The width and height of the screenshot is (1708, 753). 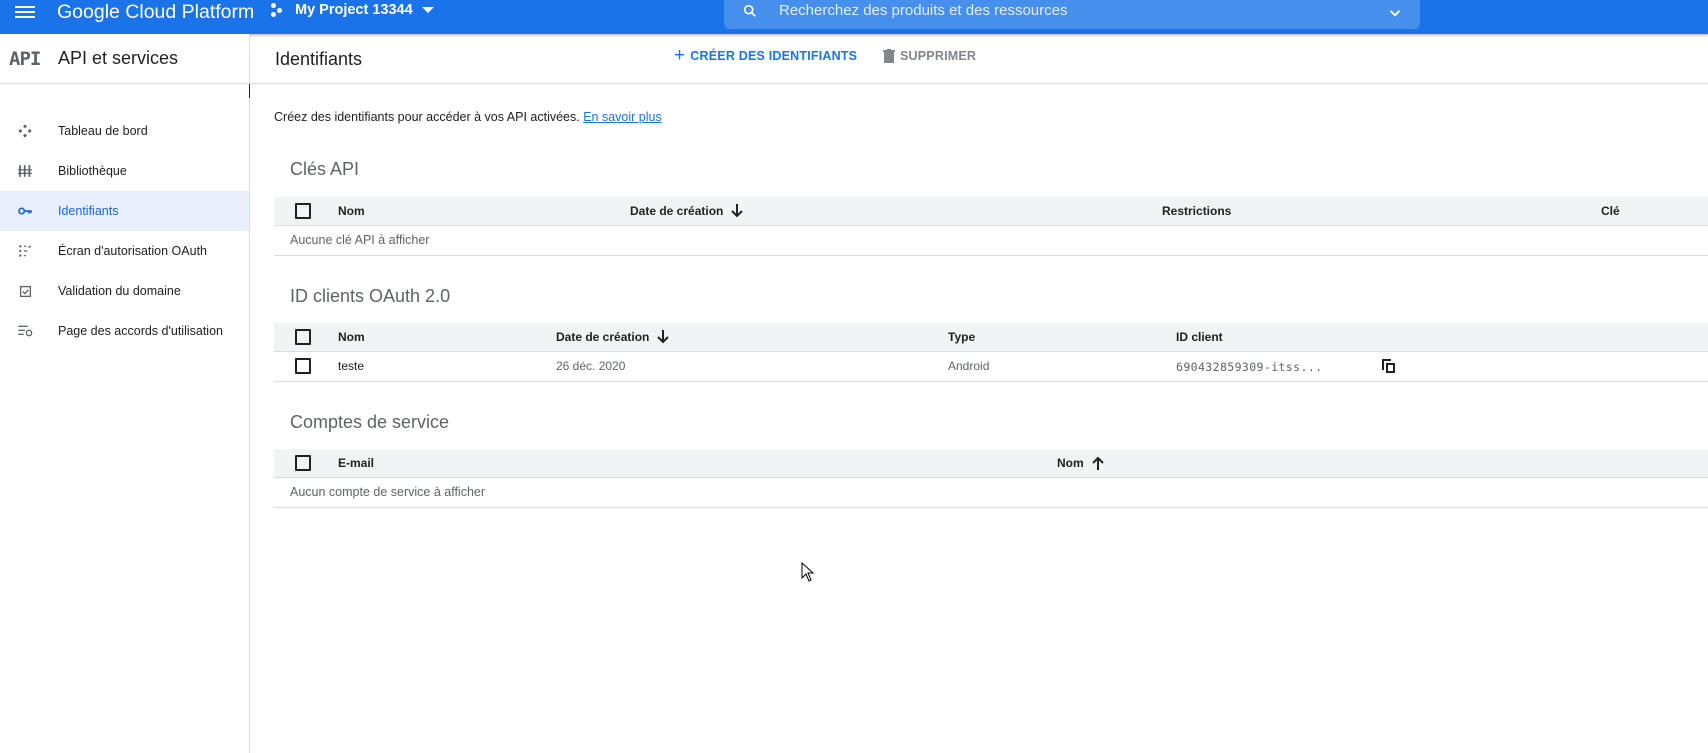 I want to click on column-header-client-id: ID client, so click(x=1199, y=337).